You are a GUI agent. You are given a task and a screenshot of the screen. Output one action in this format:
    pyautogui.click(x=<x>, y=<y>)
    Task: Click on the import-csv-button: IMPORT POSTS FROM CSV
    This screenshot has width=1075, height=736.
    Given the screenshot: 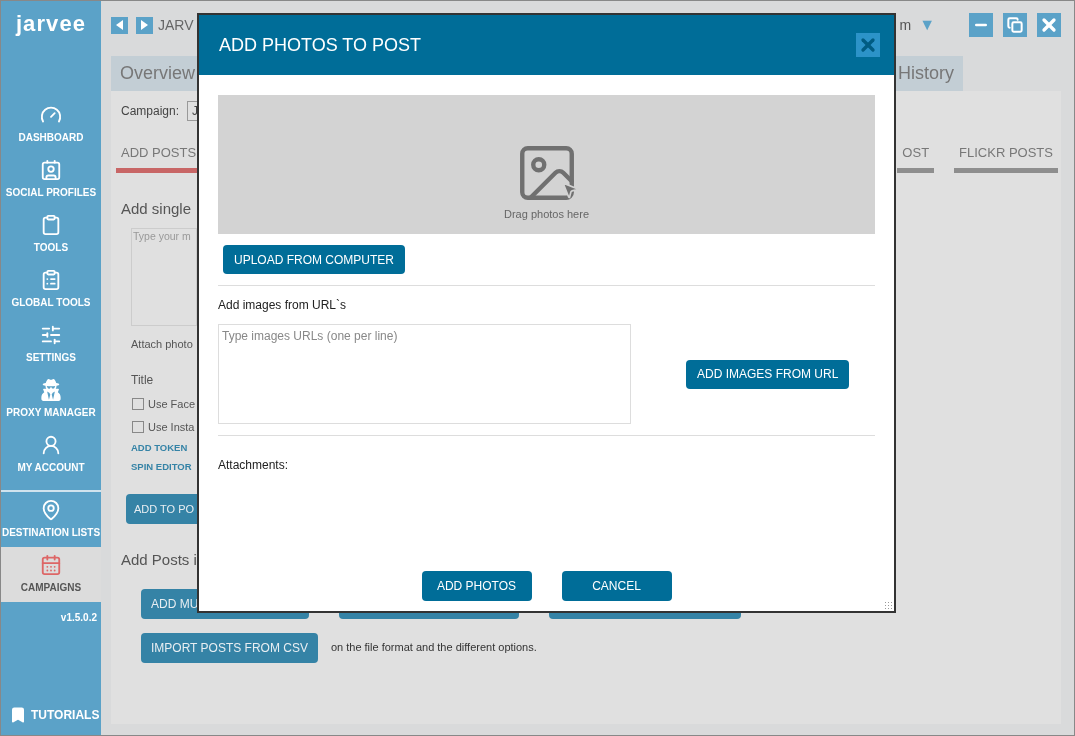 What is the action you would take?
    pyautogui.click(x=229, y=647)
    